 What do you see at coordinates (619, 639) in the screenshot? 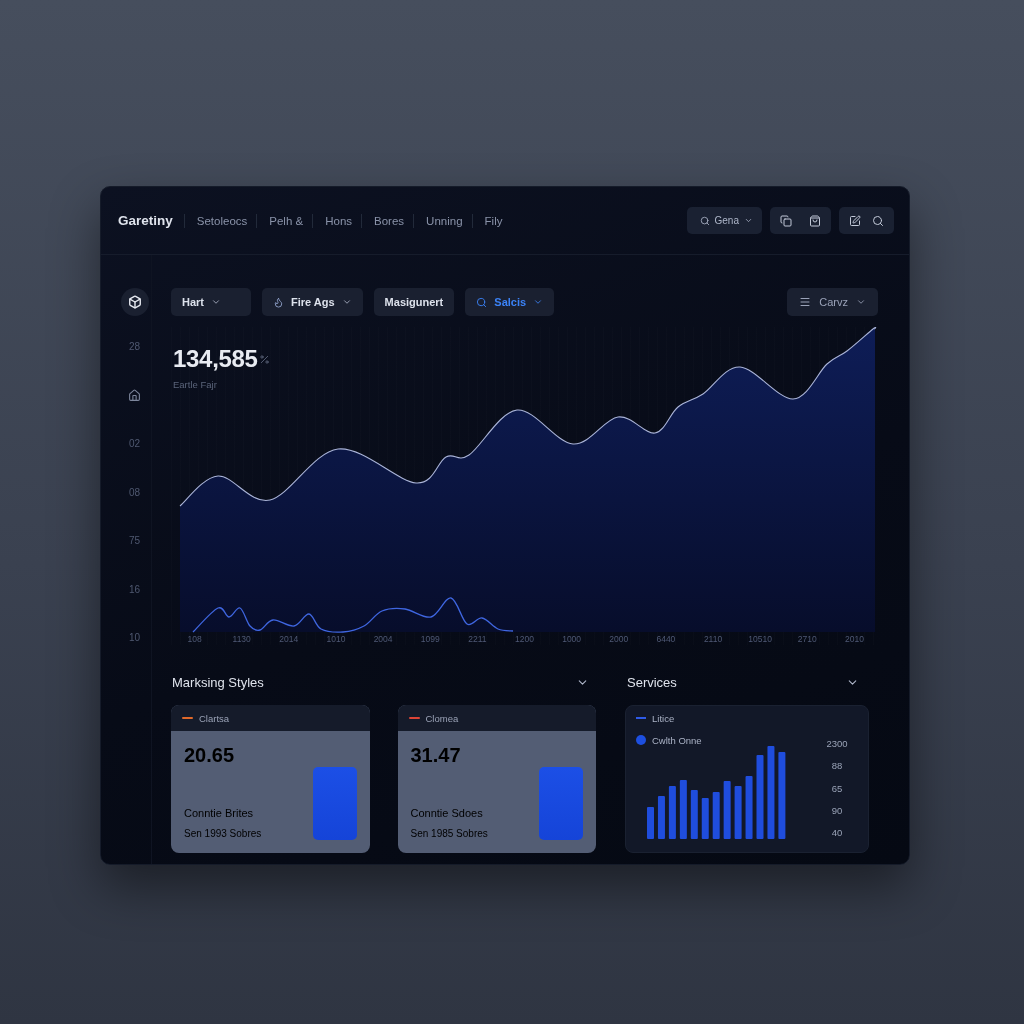
I see `axis-label: 2000` at bounding box center [619, 639].